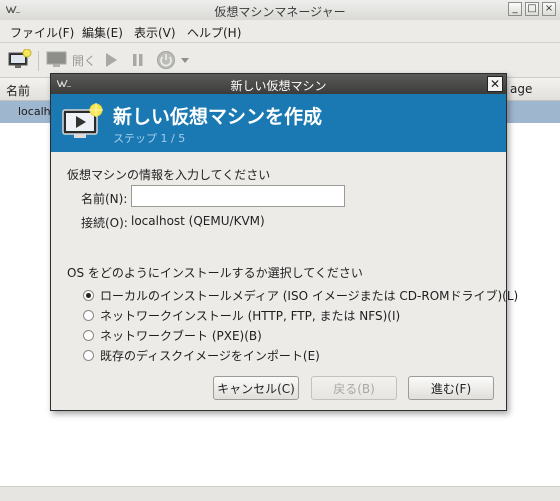 The image size is (560, 501). I want to click on maximize-icon: □, so click(532, 8).